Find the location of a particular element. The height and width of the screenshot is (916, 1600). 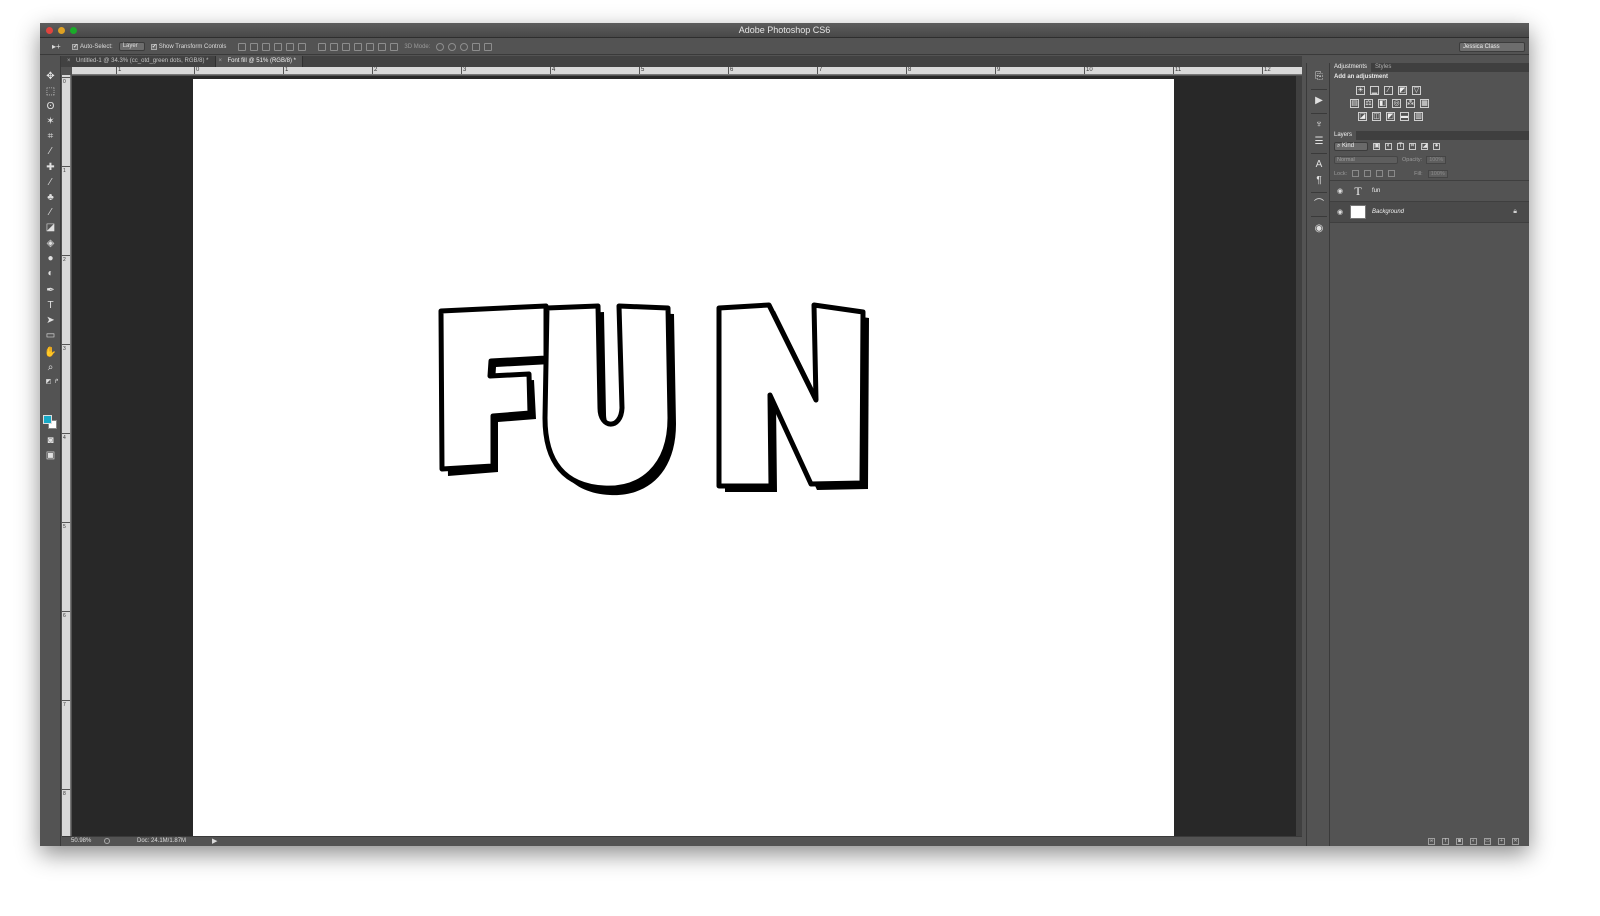

history-panel-icon: ⎘ is located at coordinates (1319, 77).